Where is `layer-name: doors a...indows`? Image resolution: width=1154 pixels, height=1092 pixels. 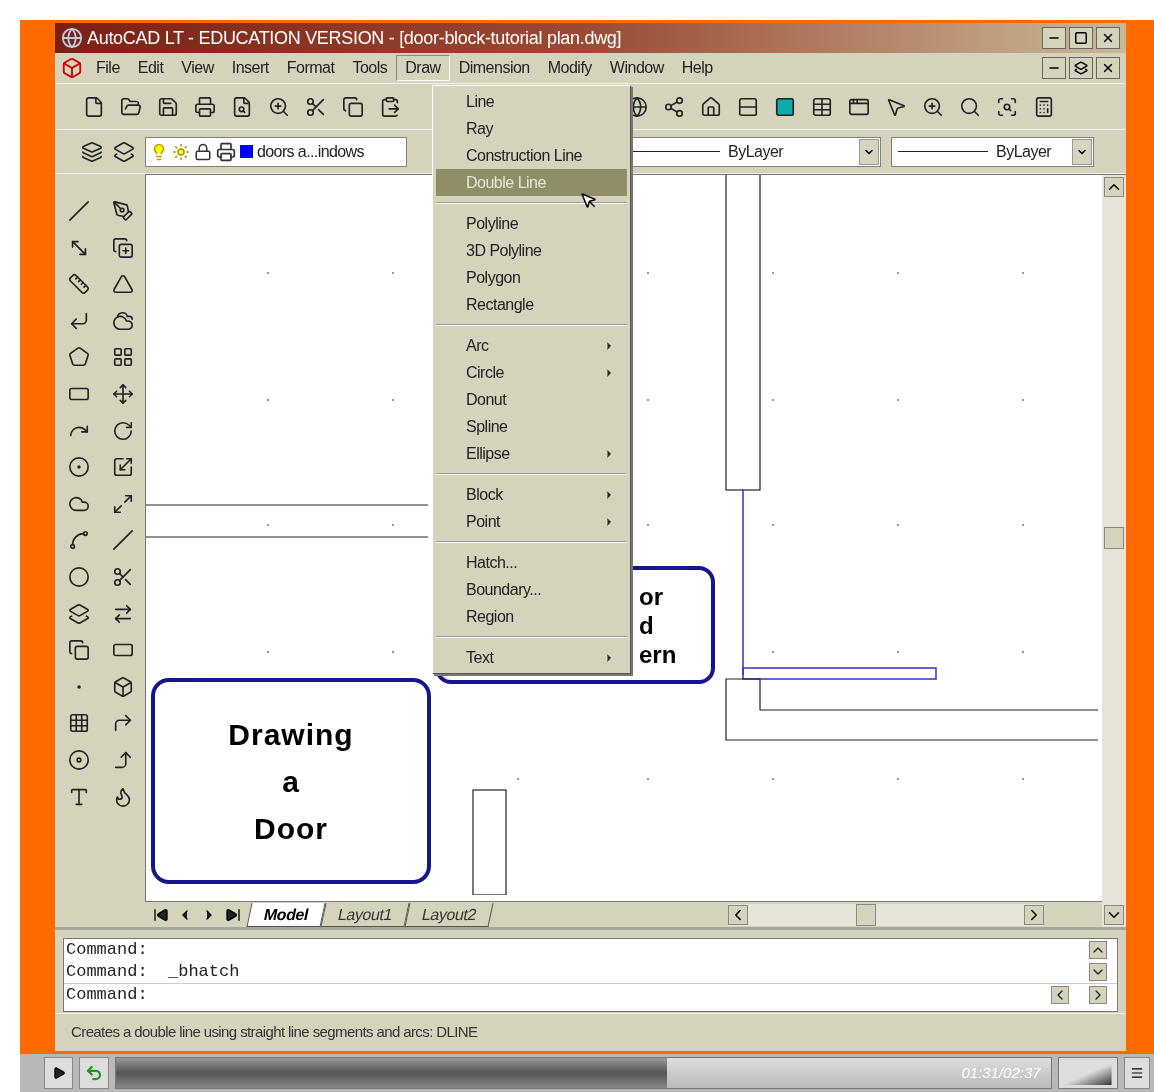 layer-name: doors a...indows is located at coordinates (310, 151).